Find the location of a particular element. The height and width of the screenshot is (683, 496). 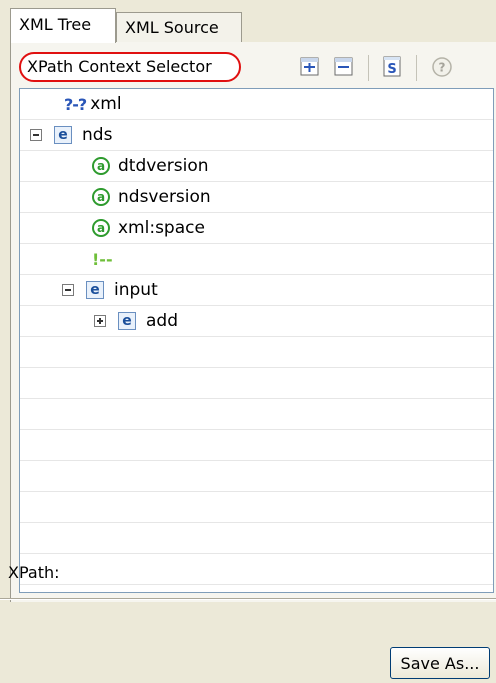

expand-all-icon is located at coordinates (310, 67).